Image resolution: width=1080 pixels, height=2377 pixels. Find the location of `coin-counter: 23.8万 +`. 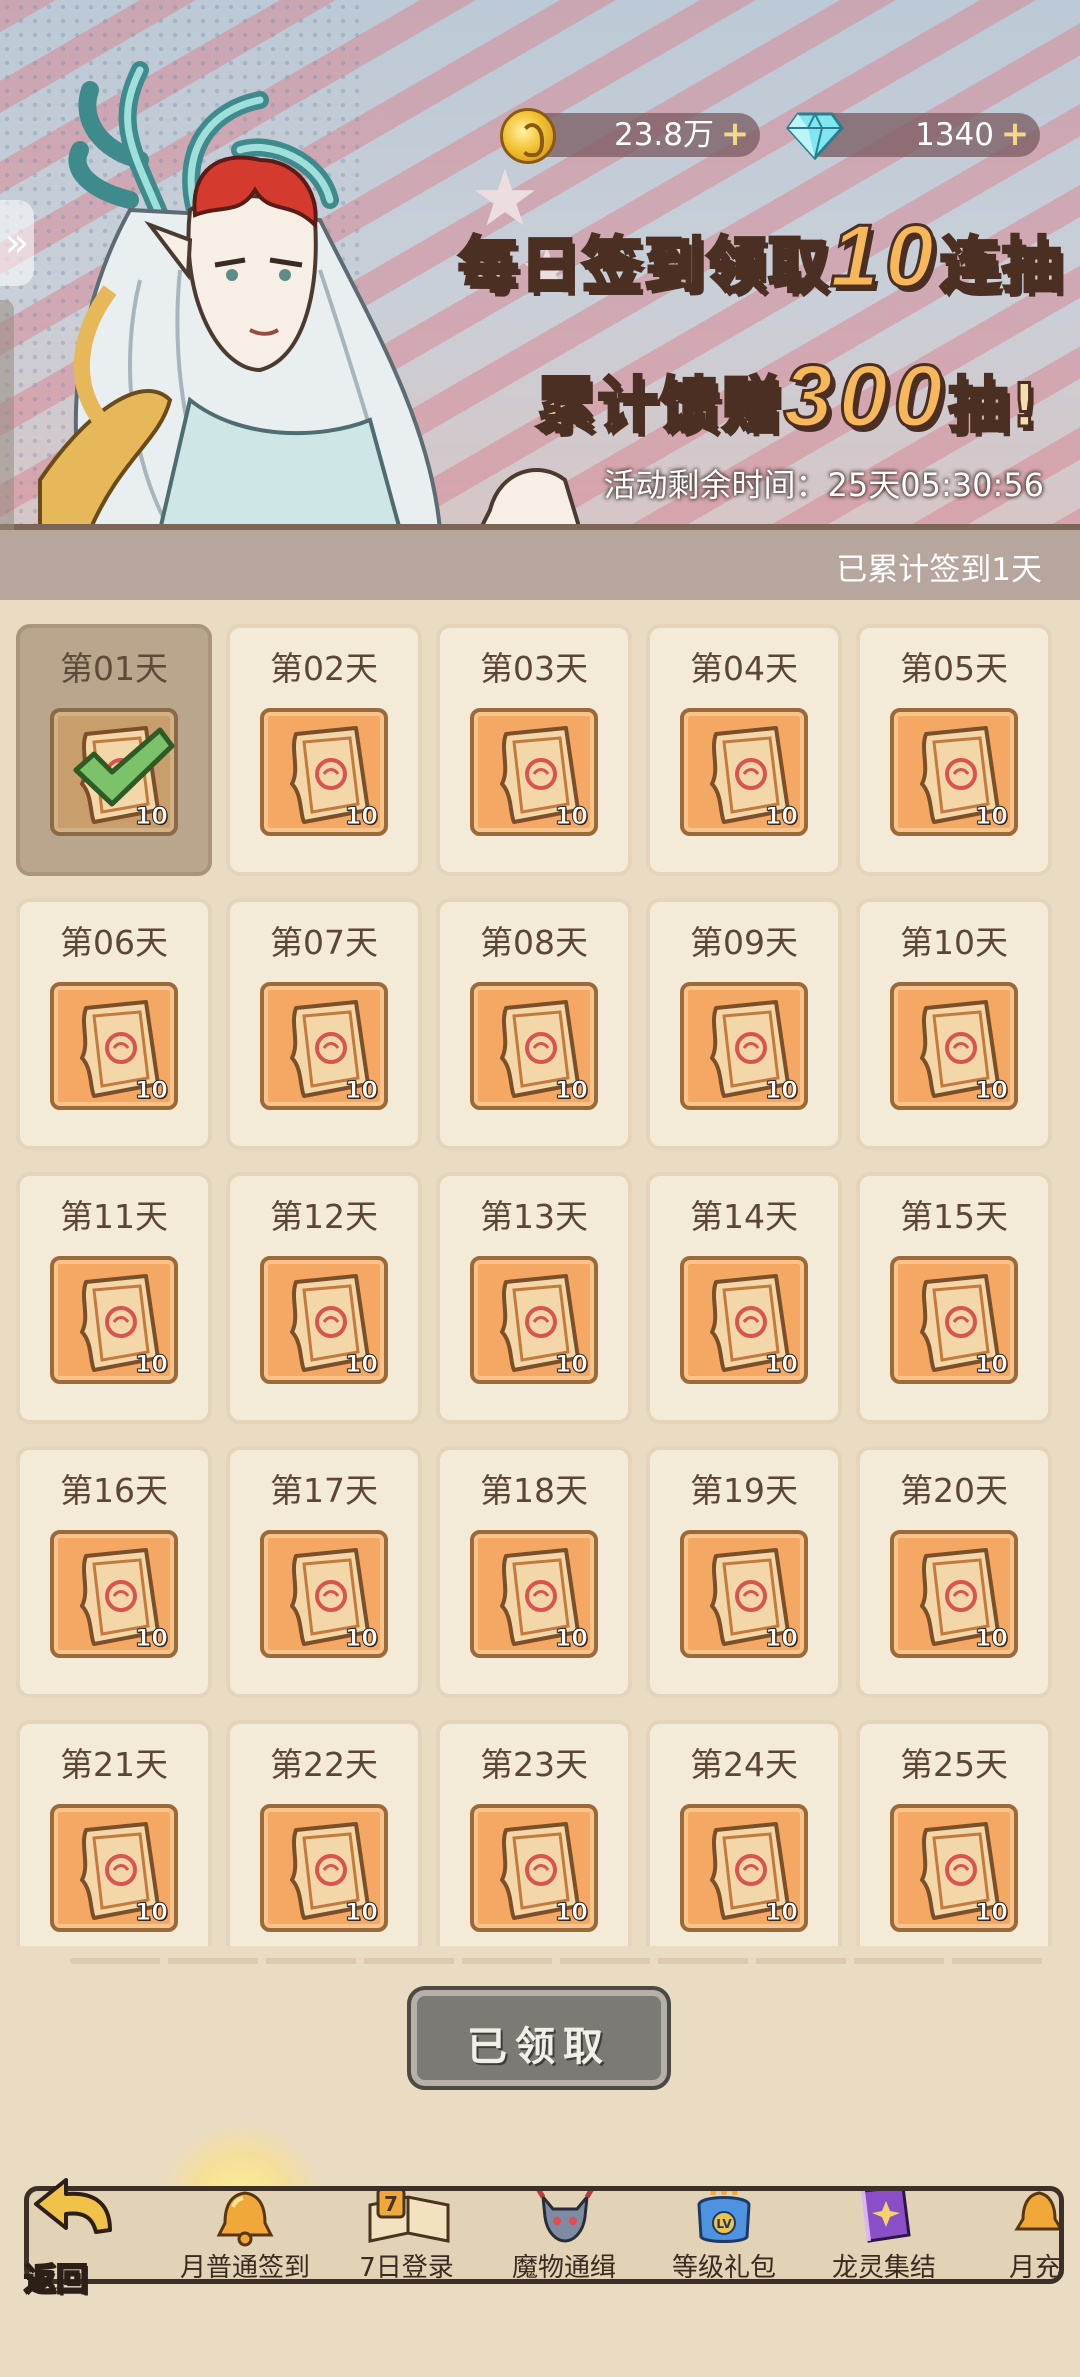

coin-counter: 23.8万 + is located at coordinates (640, 135).